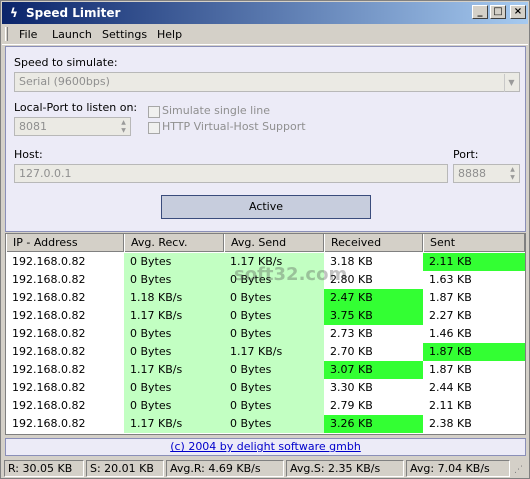 Image resolution: width=530 pixels, height=479 pixels. What do you see at coordinates (351, 333) in the screenshot?
I see `cell-received: 2.73 KB` at bounding box center [351, 333].